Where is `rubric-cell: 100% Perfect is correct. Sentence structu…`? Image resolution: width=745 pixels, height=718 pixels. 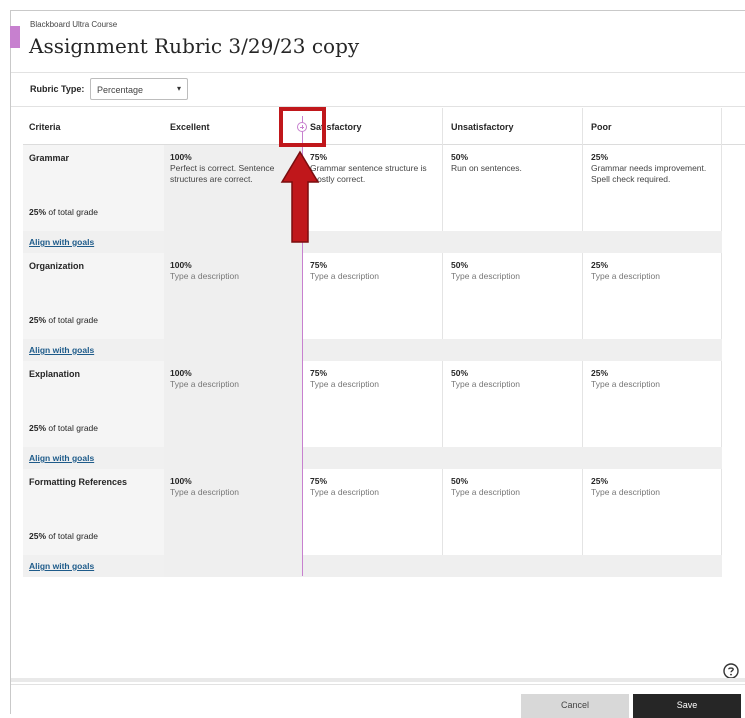 rubric-cell: 100% Perfect is correct. Sentence structu… is located at coordinates (234, 168).